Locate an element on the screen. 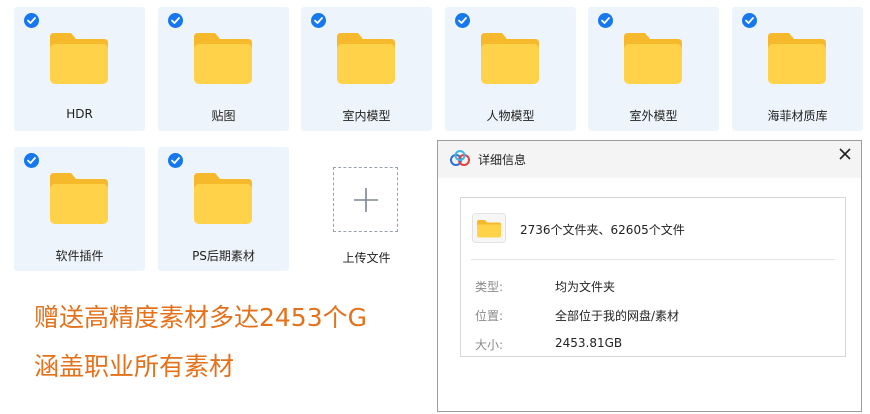  dialog-title: 详细信息 is located at coordinates (502, 160).